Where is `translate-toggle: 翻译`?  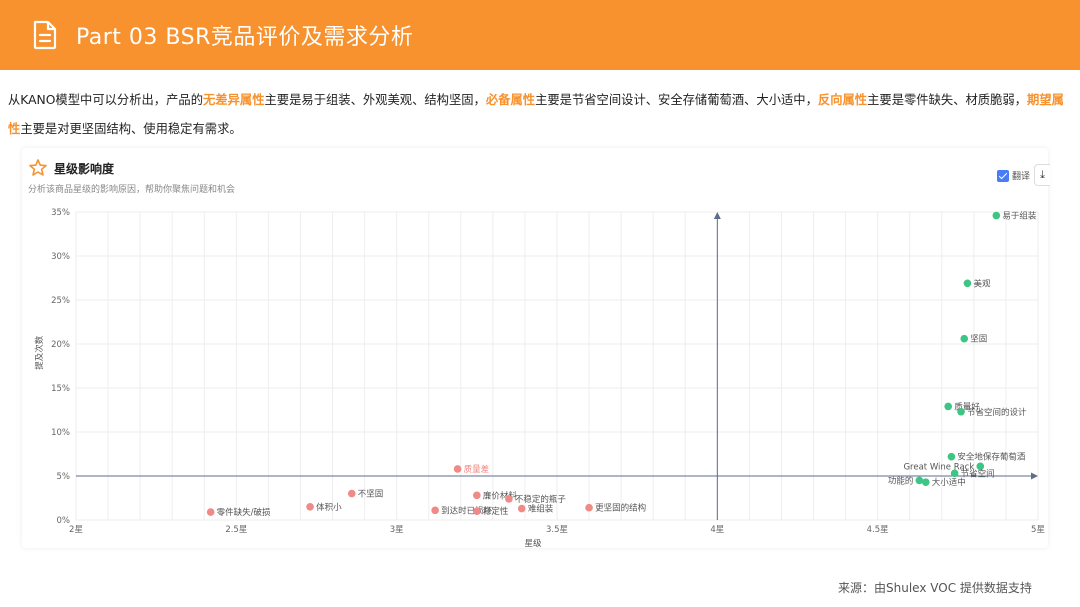 translate-toggle: 翻译 is located at coordinates (1013, 175).